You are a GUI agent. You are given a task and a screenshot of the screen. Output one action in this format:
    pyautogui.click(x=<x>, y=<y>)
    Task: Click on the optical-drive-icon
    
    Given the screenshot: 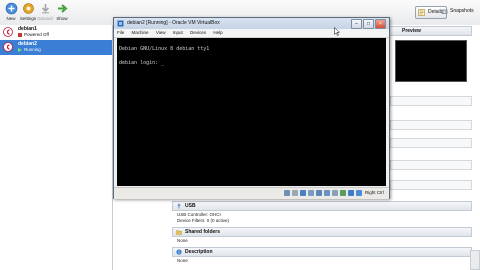 What is the action you would take?
    pyautogui.click(x=295, y=193)
    